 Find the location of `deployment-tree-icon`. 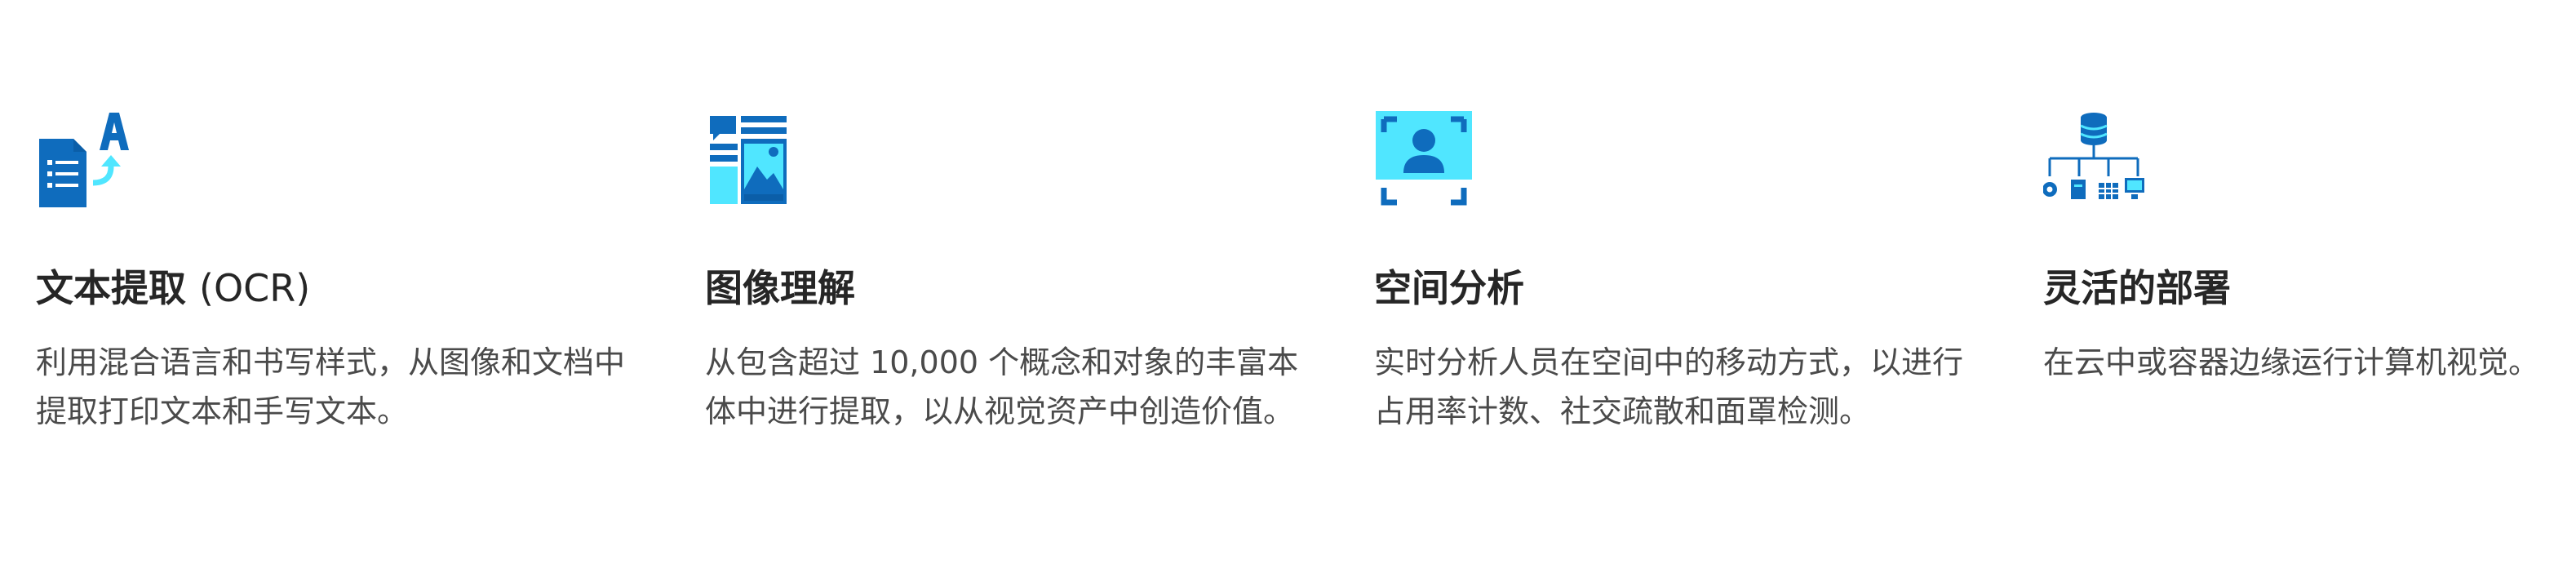

deployment-tree-icon is located at coordinates (2093, 159).